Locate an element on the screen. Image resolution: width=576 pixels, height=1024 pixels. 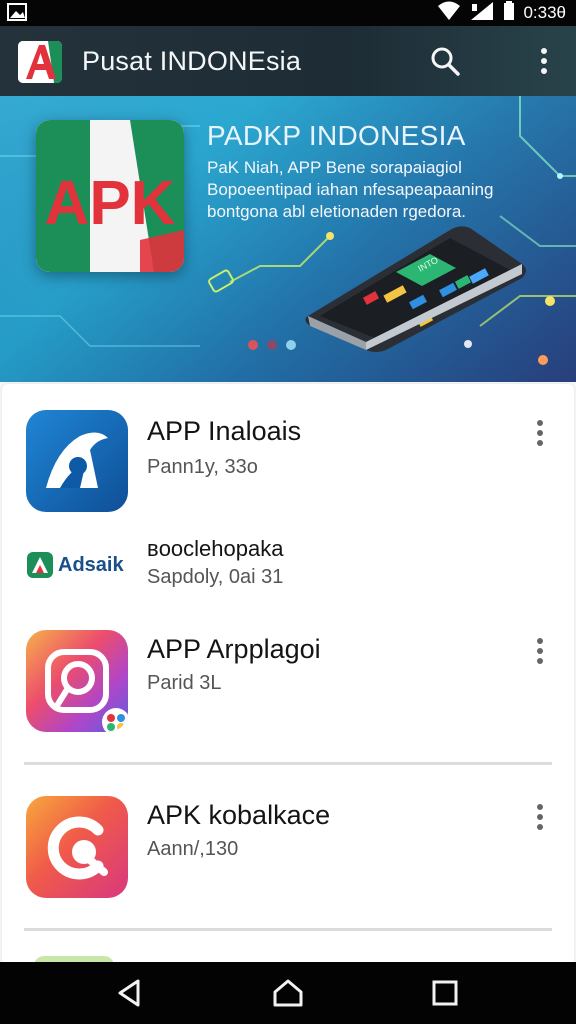
adsaik-logo-icon is located at coordinates (40, 565).